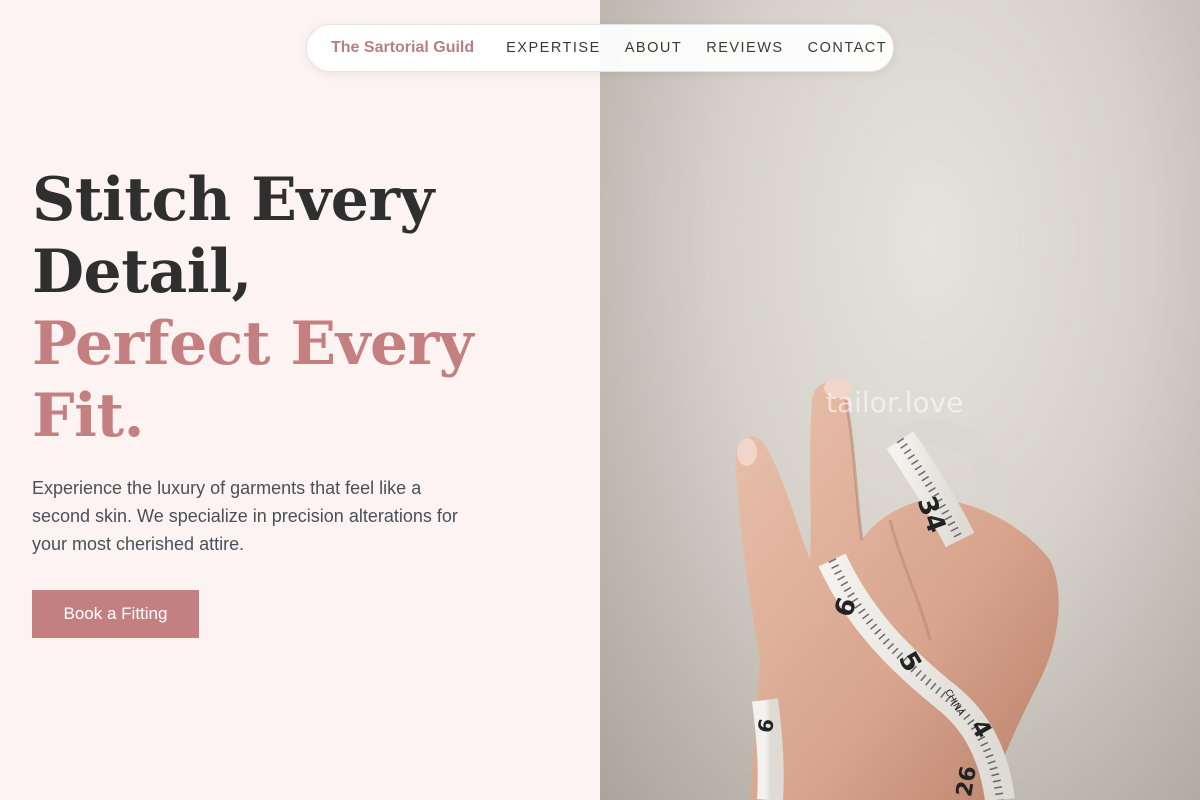 The width and height of the screenshot is (1200, 800). What do you see at coordinates (848, 48) in the screenshot?
I see `nav-link-contact: CONTACT` at bounding box center [848, 48].